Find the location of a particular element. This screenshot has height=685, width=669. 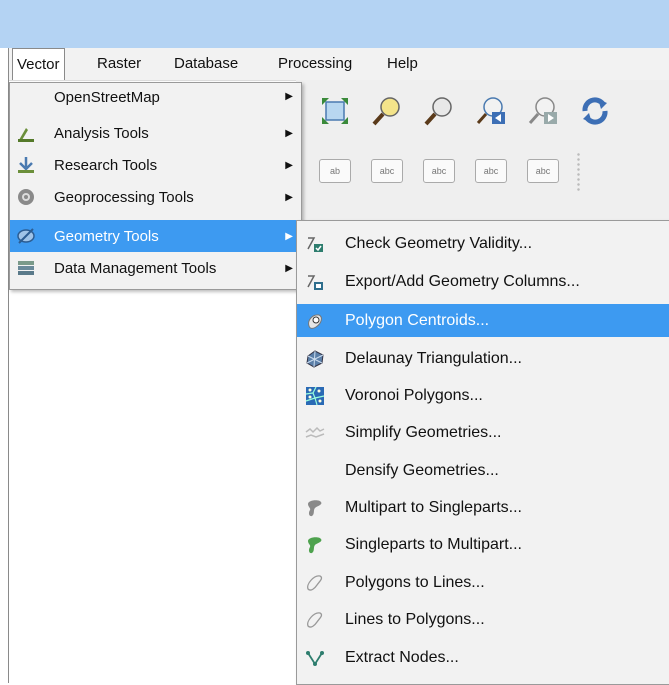

check-geometry-icon is located at coordinates (315, 244).